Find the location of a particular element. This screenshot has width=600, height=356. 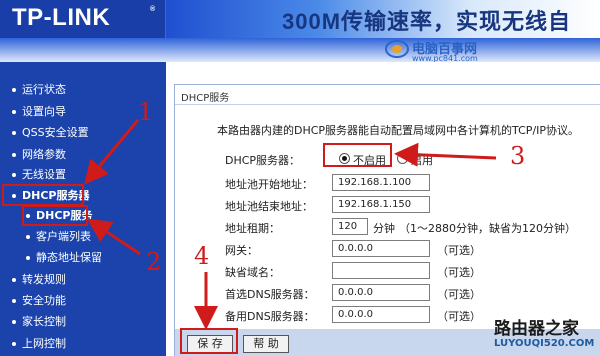

sidebar-item-security: 安全功能 is located at coordinates (83, 301).